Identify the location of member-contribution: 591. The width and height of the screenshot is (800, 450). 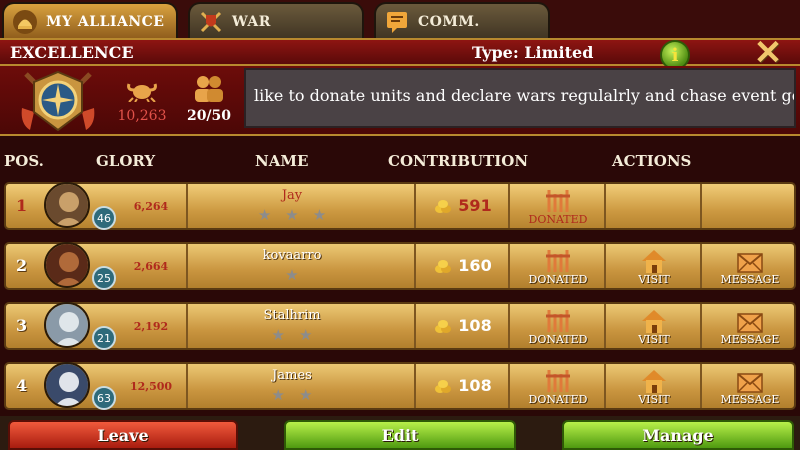
(463, 205).